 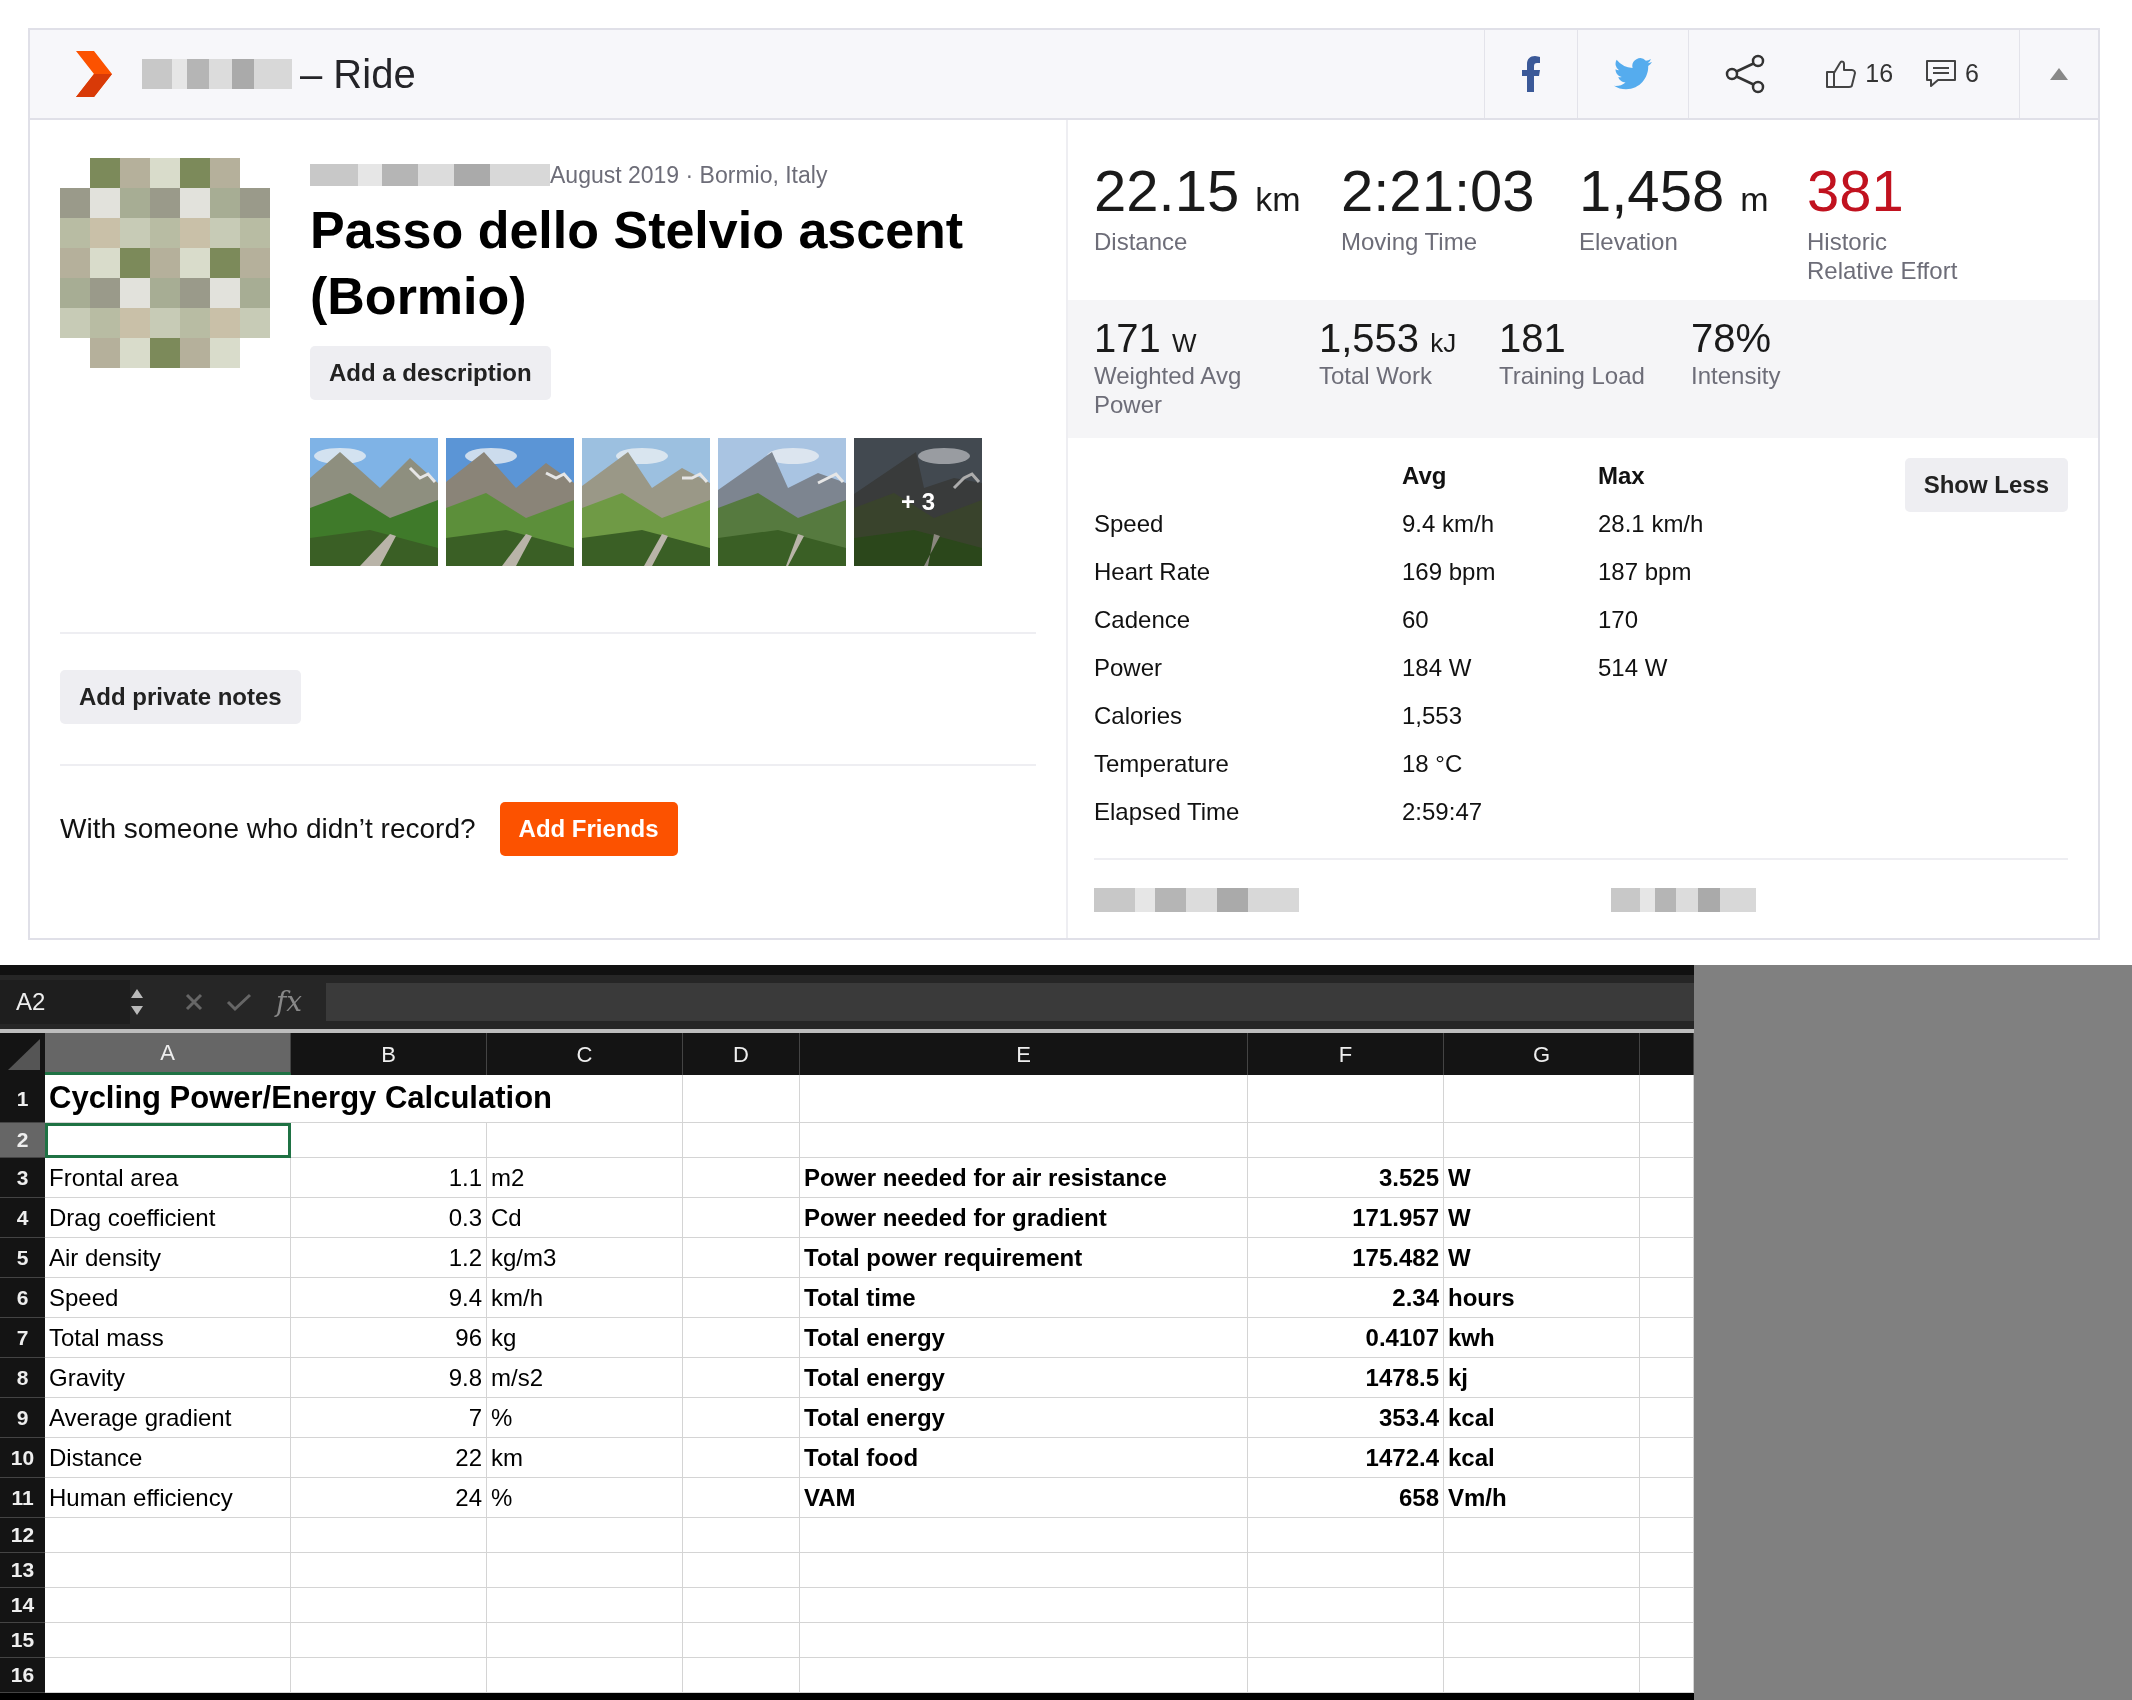 What do you see at coordinates (1531, 74) in the screenshot?
I see `facebook-icon` at bounding box center [1531, 74].